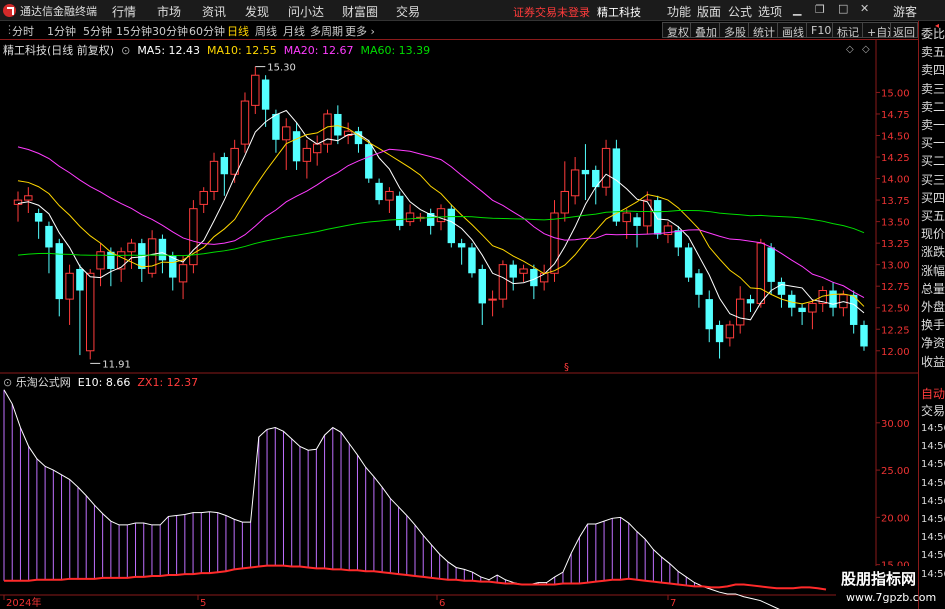 Image resolution: width=945 pixels, height=609 pixels. I want to click on indicator-name: 乐淘公式网, so click(43, 382).